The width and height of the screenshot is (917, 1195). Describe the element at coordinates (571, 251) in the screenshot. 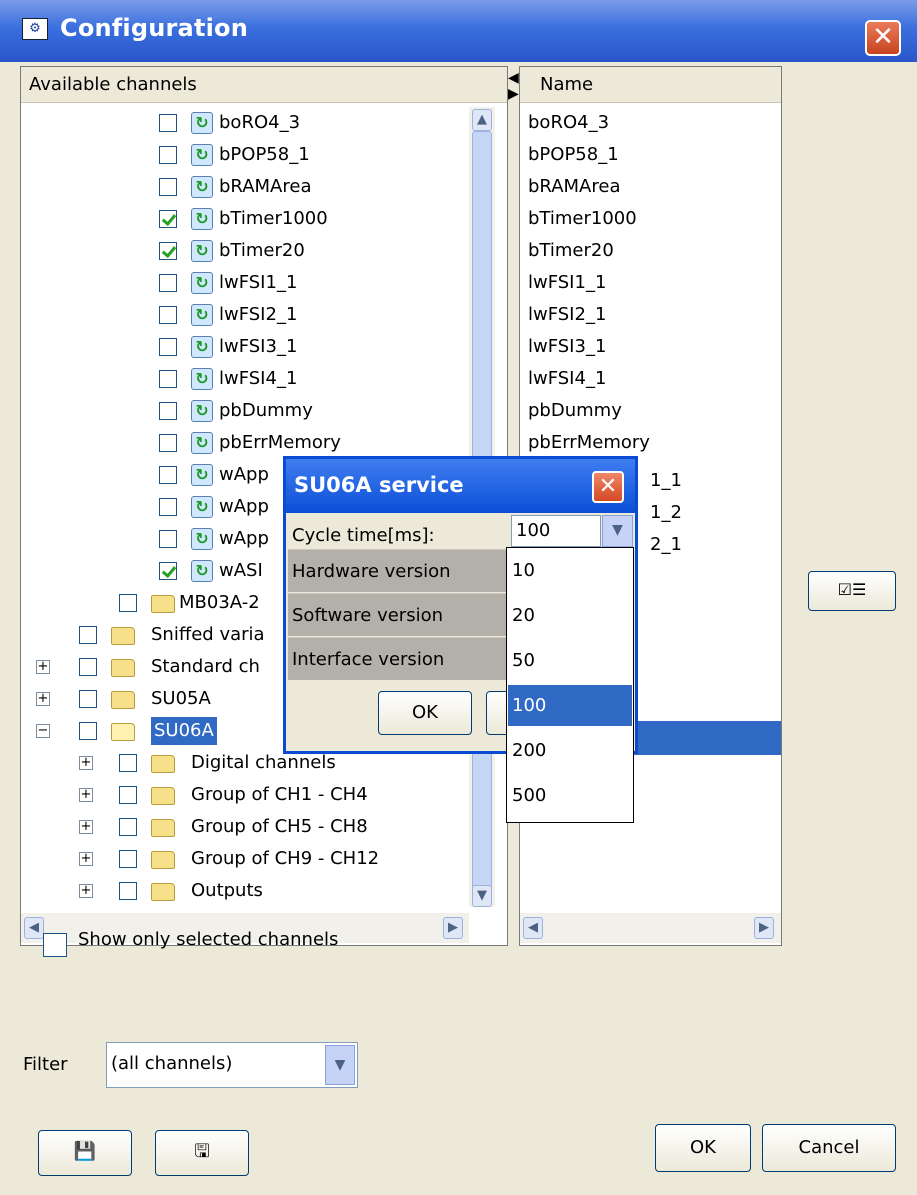

I see `selected-channel-item: bTimer20` at that location.